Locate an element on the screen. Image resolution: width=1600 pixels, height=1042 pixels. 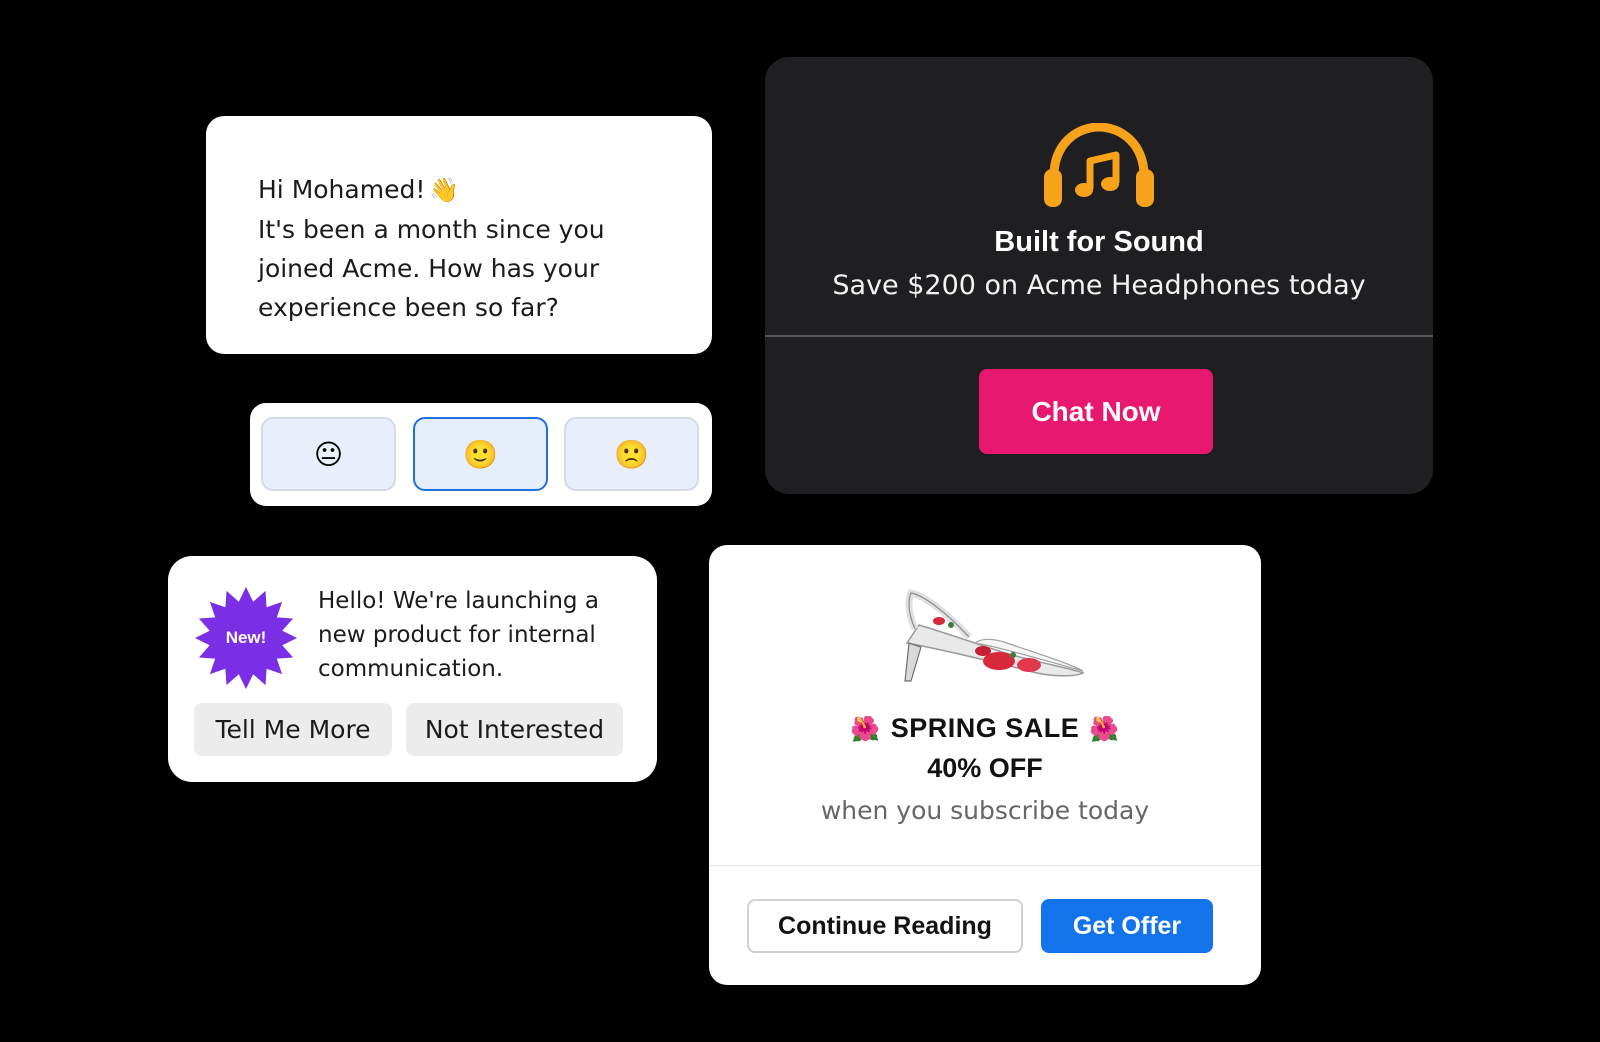
sale-divider is located at coordinates (985, 865).